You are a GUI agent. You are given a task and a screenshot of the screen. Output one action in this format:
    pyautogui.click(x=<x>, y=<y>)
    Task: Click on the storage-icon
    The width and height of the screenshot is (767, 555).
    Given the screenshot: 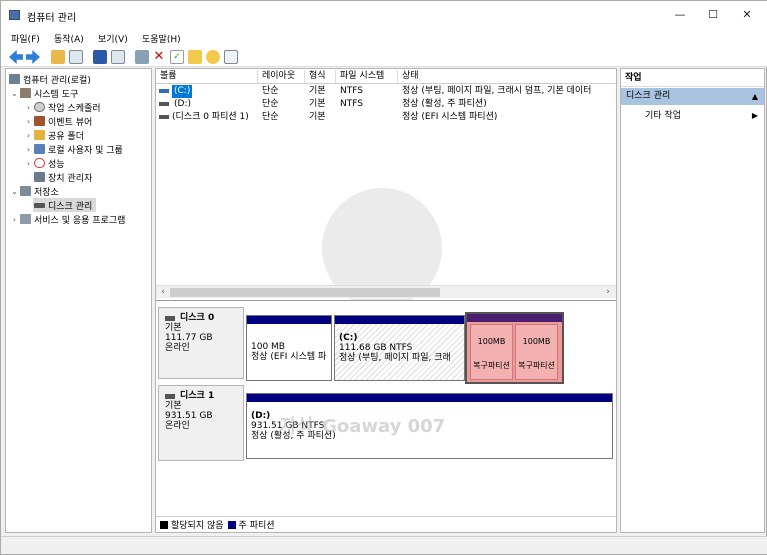 What is the action you would take?
    pyautogui.click(x=25, y=191)
    